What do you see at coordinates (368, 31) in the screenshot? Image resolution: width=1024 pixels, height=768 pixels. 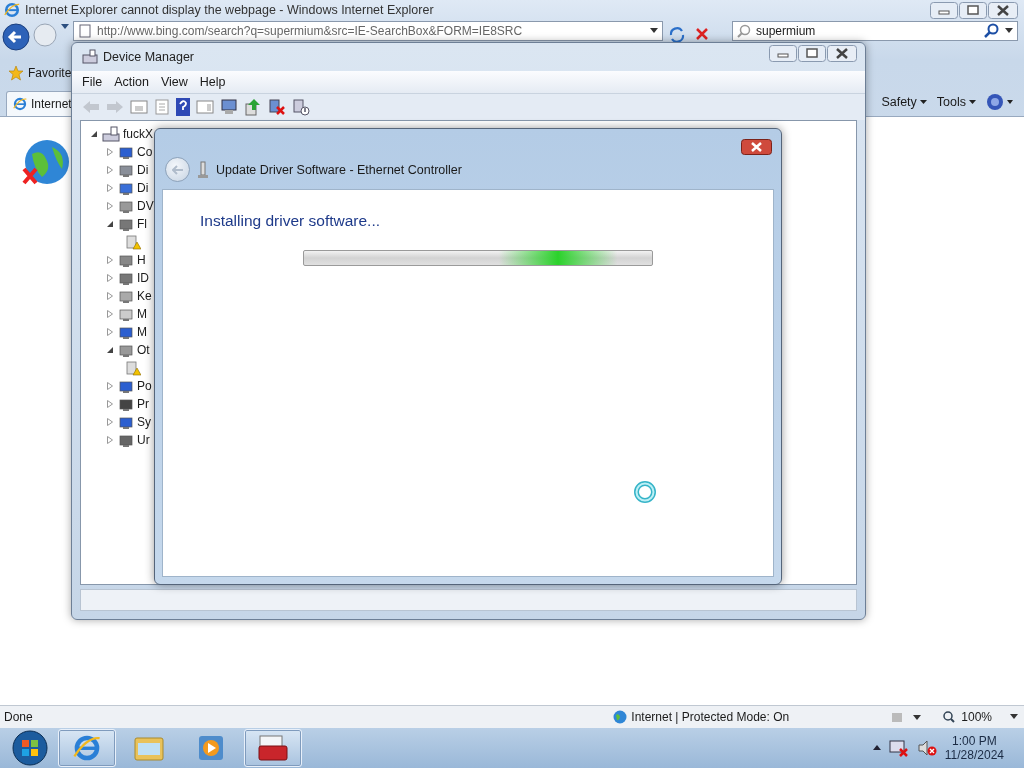 I see `address-field: http://www.bing.com/search?q=supermium&src=IE-SearchBox&FORM=IE8SRC` at bounding box center [368, 31].